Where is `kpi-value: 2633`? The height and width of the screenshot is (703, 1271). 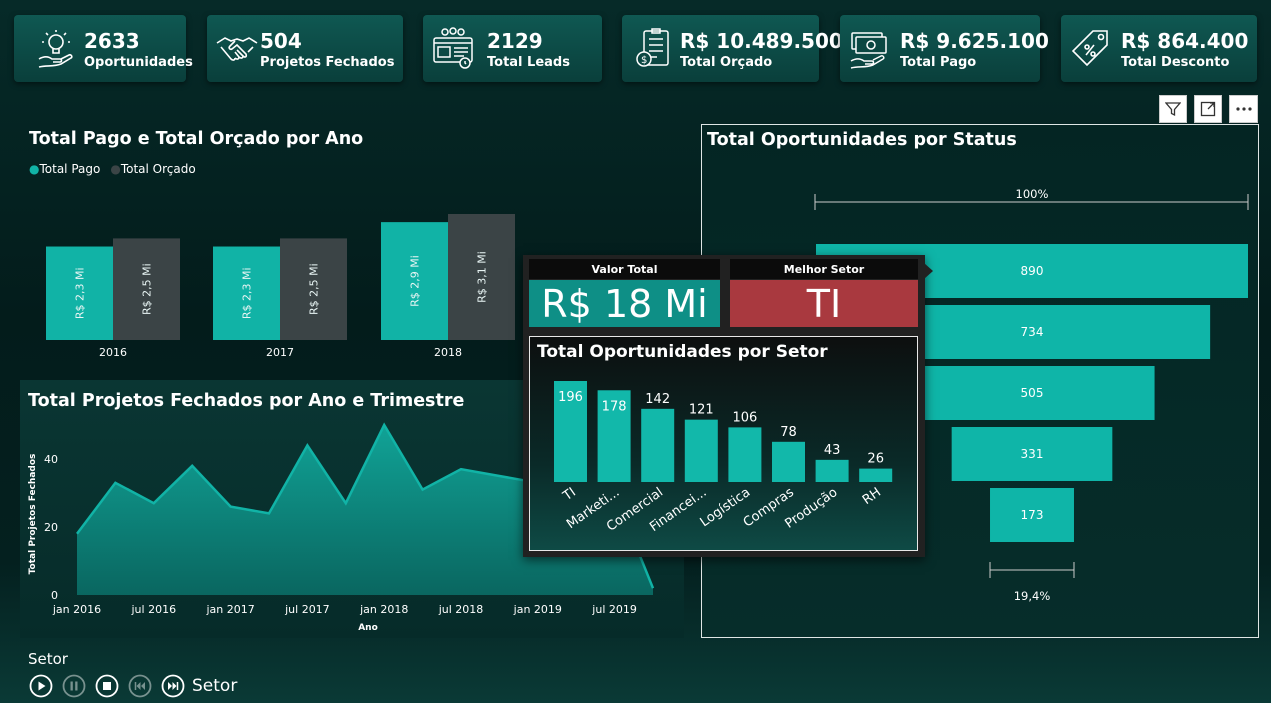 kpi-value: 2633 is located at coordinates (112, 41).